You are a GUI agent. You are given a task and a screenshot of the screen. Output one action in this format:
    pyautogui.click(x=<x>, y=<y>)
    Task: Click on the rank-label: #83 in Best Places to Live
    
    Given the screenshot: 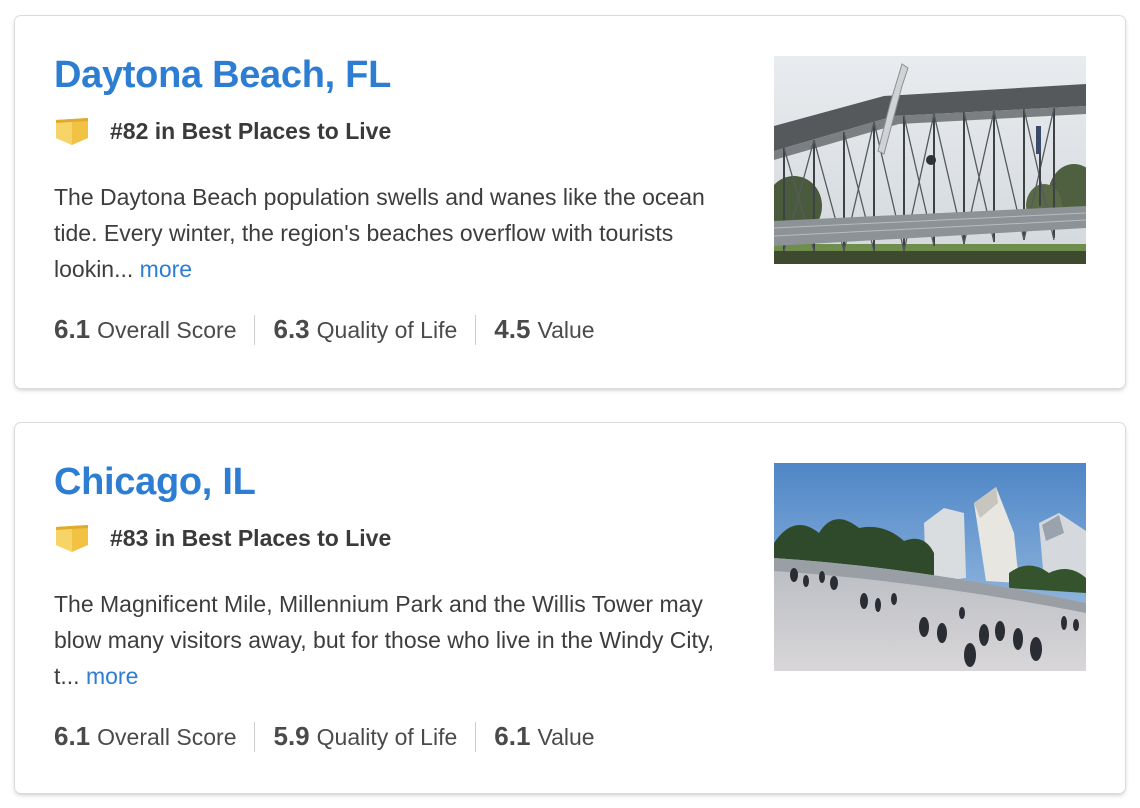 What is the action you would take?
    pyautogui.click(x=251, y=537)
    